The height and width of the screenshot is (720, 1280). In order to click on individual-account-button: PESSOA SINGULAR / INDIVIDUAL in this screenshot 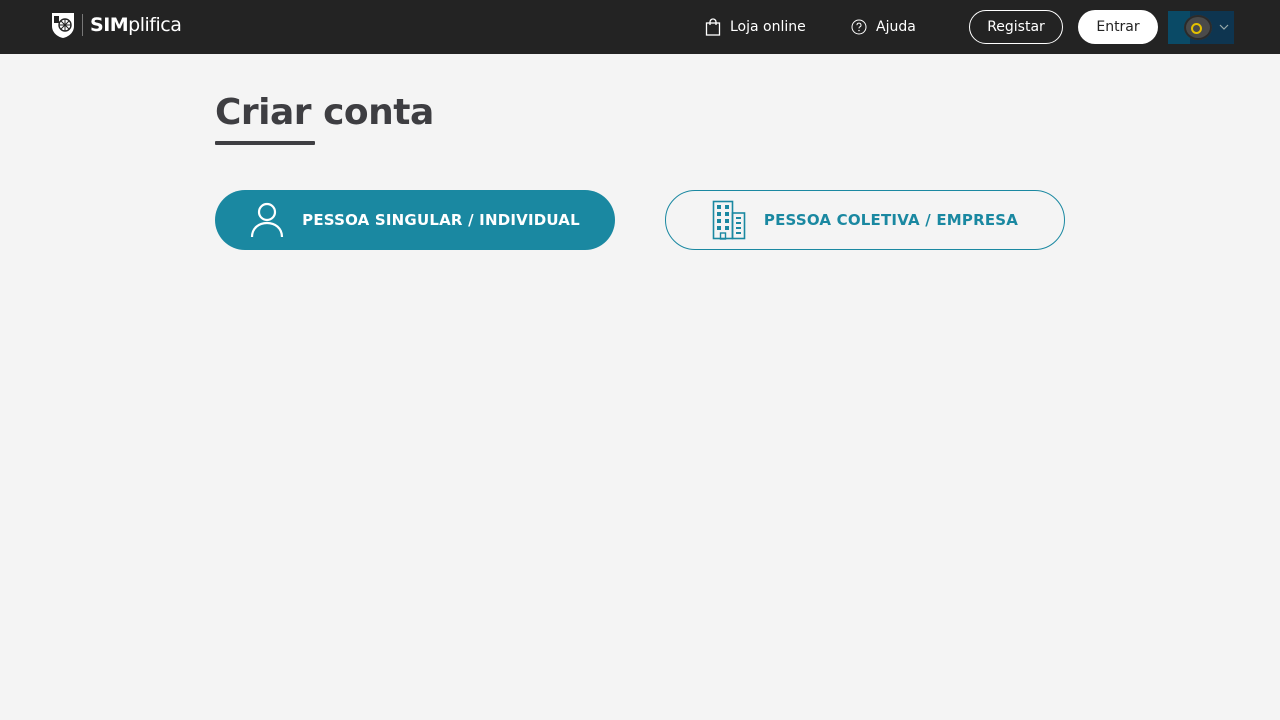, I will do `click(415, 220)`.